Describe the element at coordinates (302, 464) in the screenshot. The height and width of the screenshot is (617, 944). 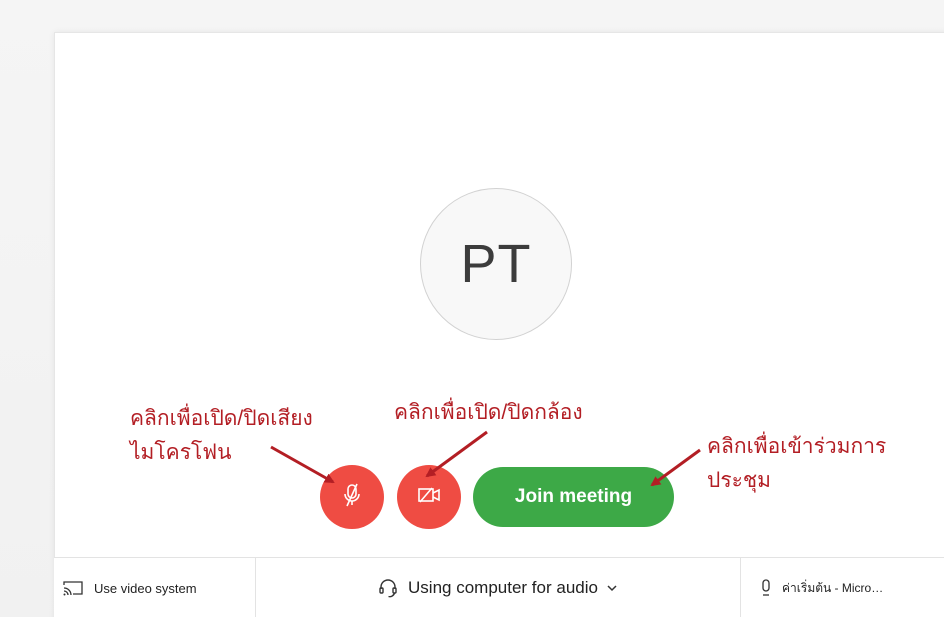
I see `arrow-to-mic` at that location.